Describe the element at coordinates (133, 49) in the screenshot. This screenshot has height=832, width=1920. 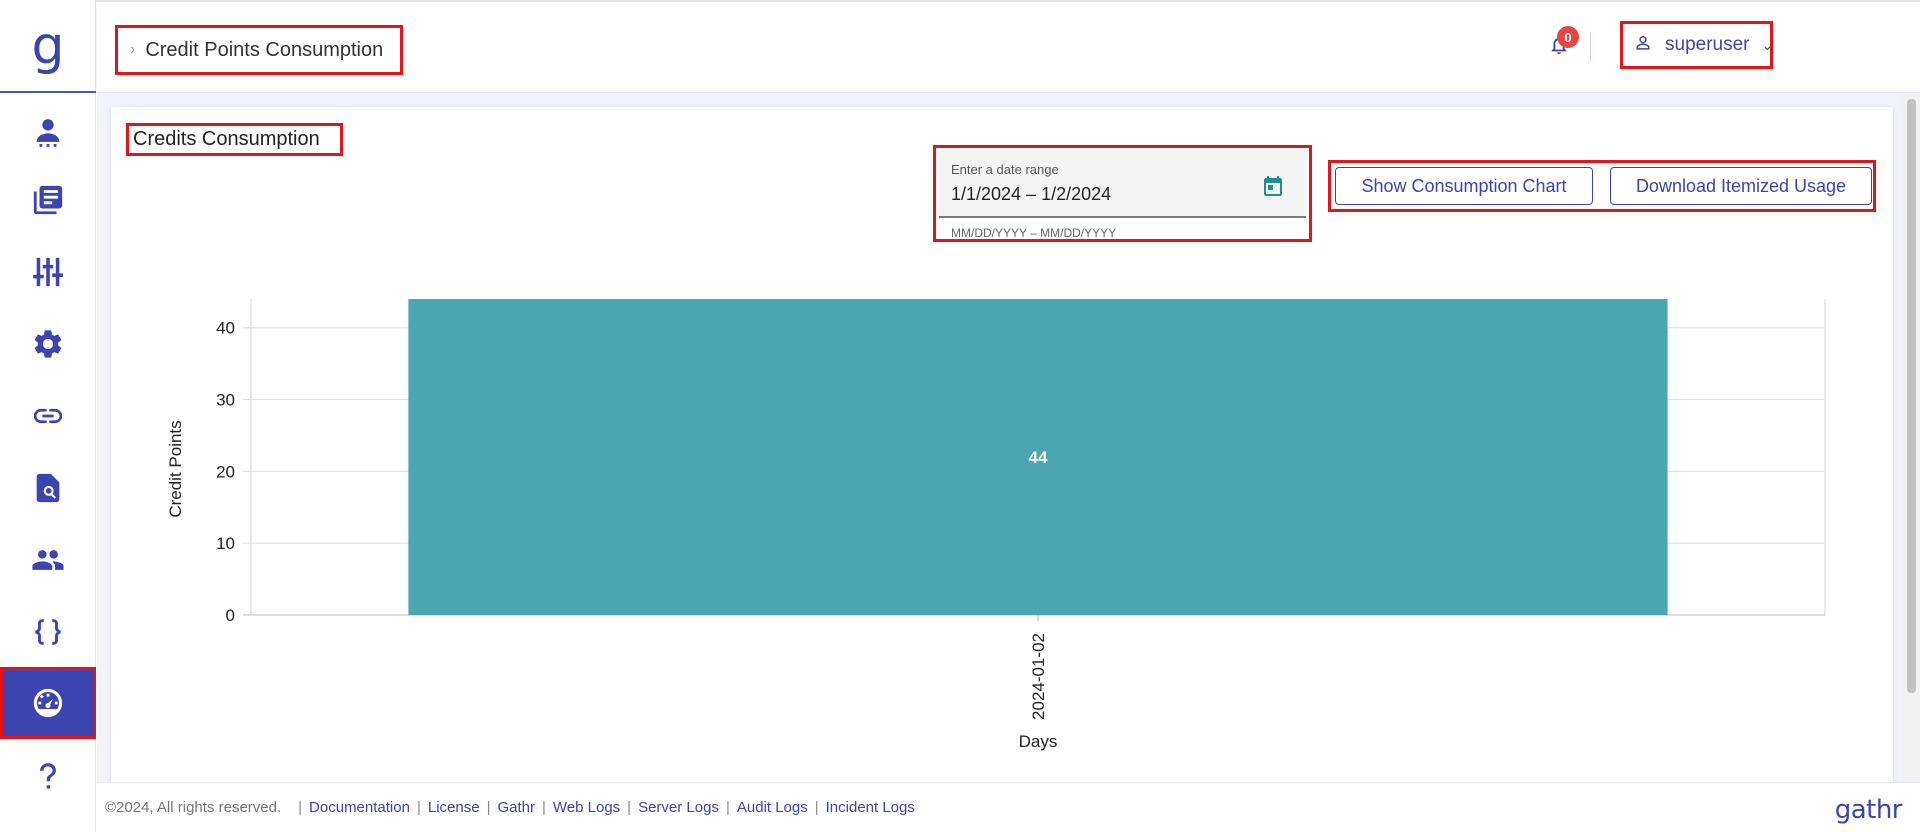
I see `chevron-right-icon: ›` at that location.